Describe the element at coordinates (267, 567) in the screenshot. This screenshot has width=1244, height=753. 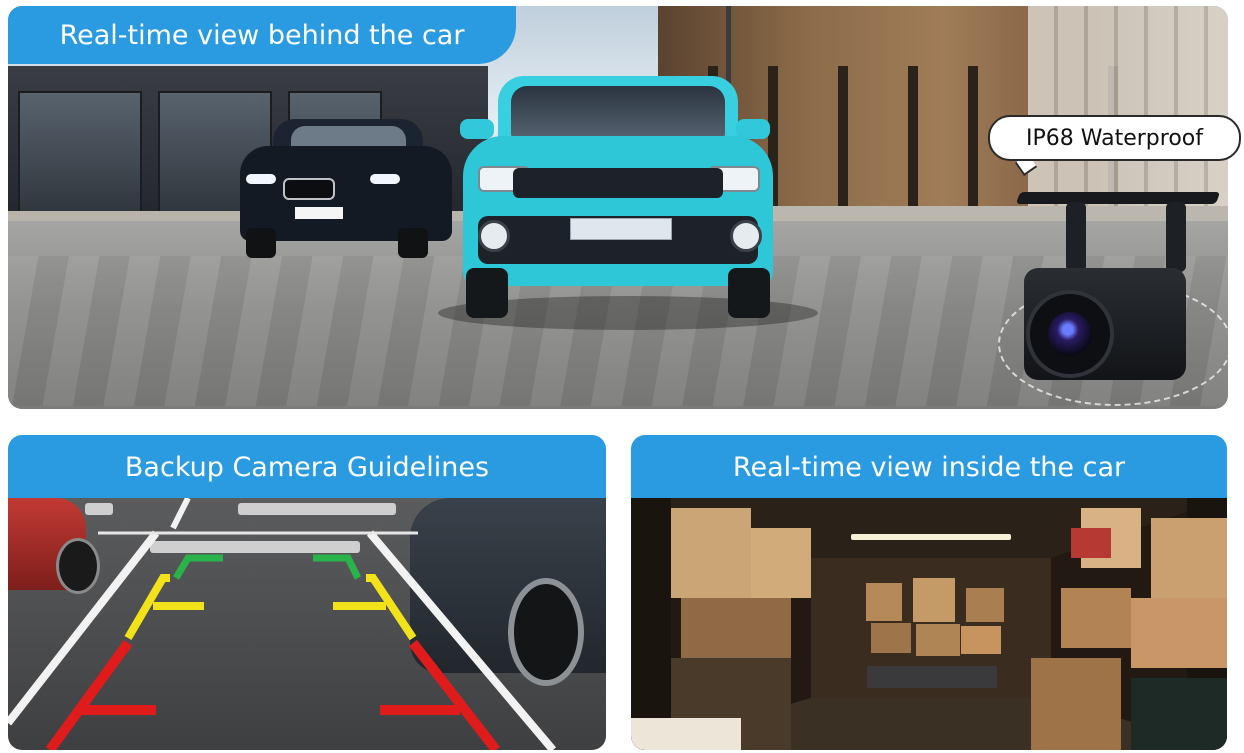
I see `guideline-far` at that location.